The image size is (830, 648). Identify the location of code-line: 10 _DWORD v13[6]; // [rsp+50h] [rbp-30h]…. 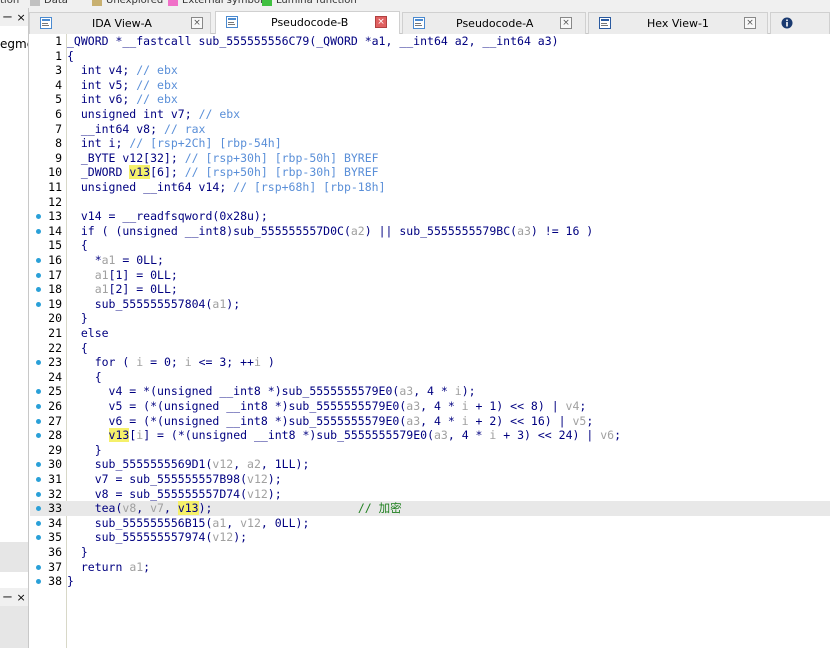
(430, 172).